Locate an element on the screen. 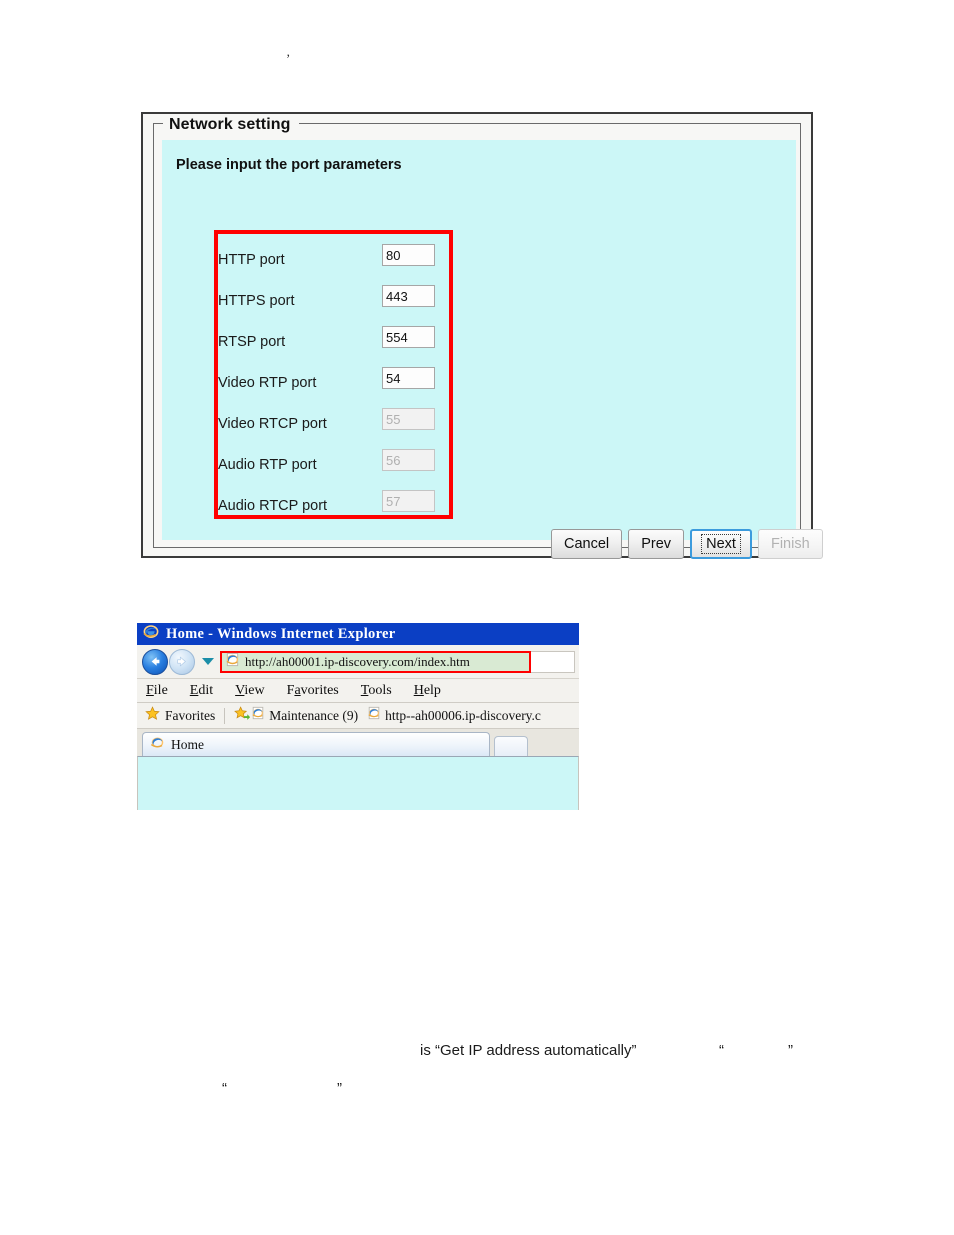 The image size is (954, 1235). forward-button is located at coordinates (182, 661).